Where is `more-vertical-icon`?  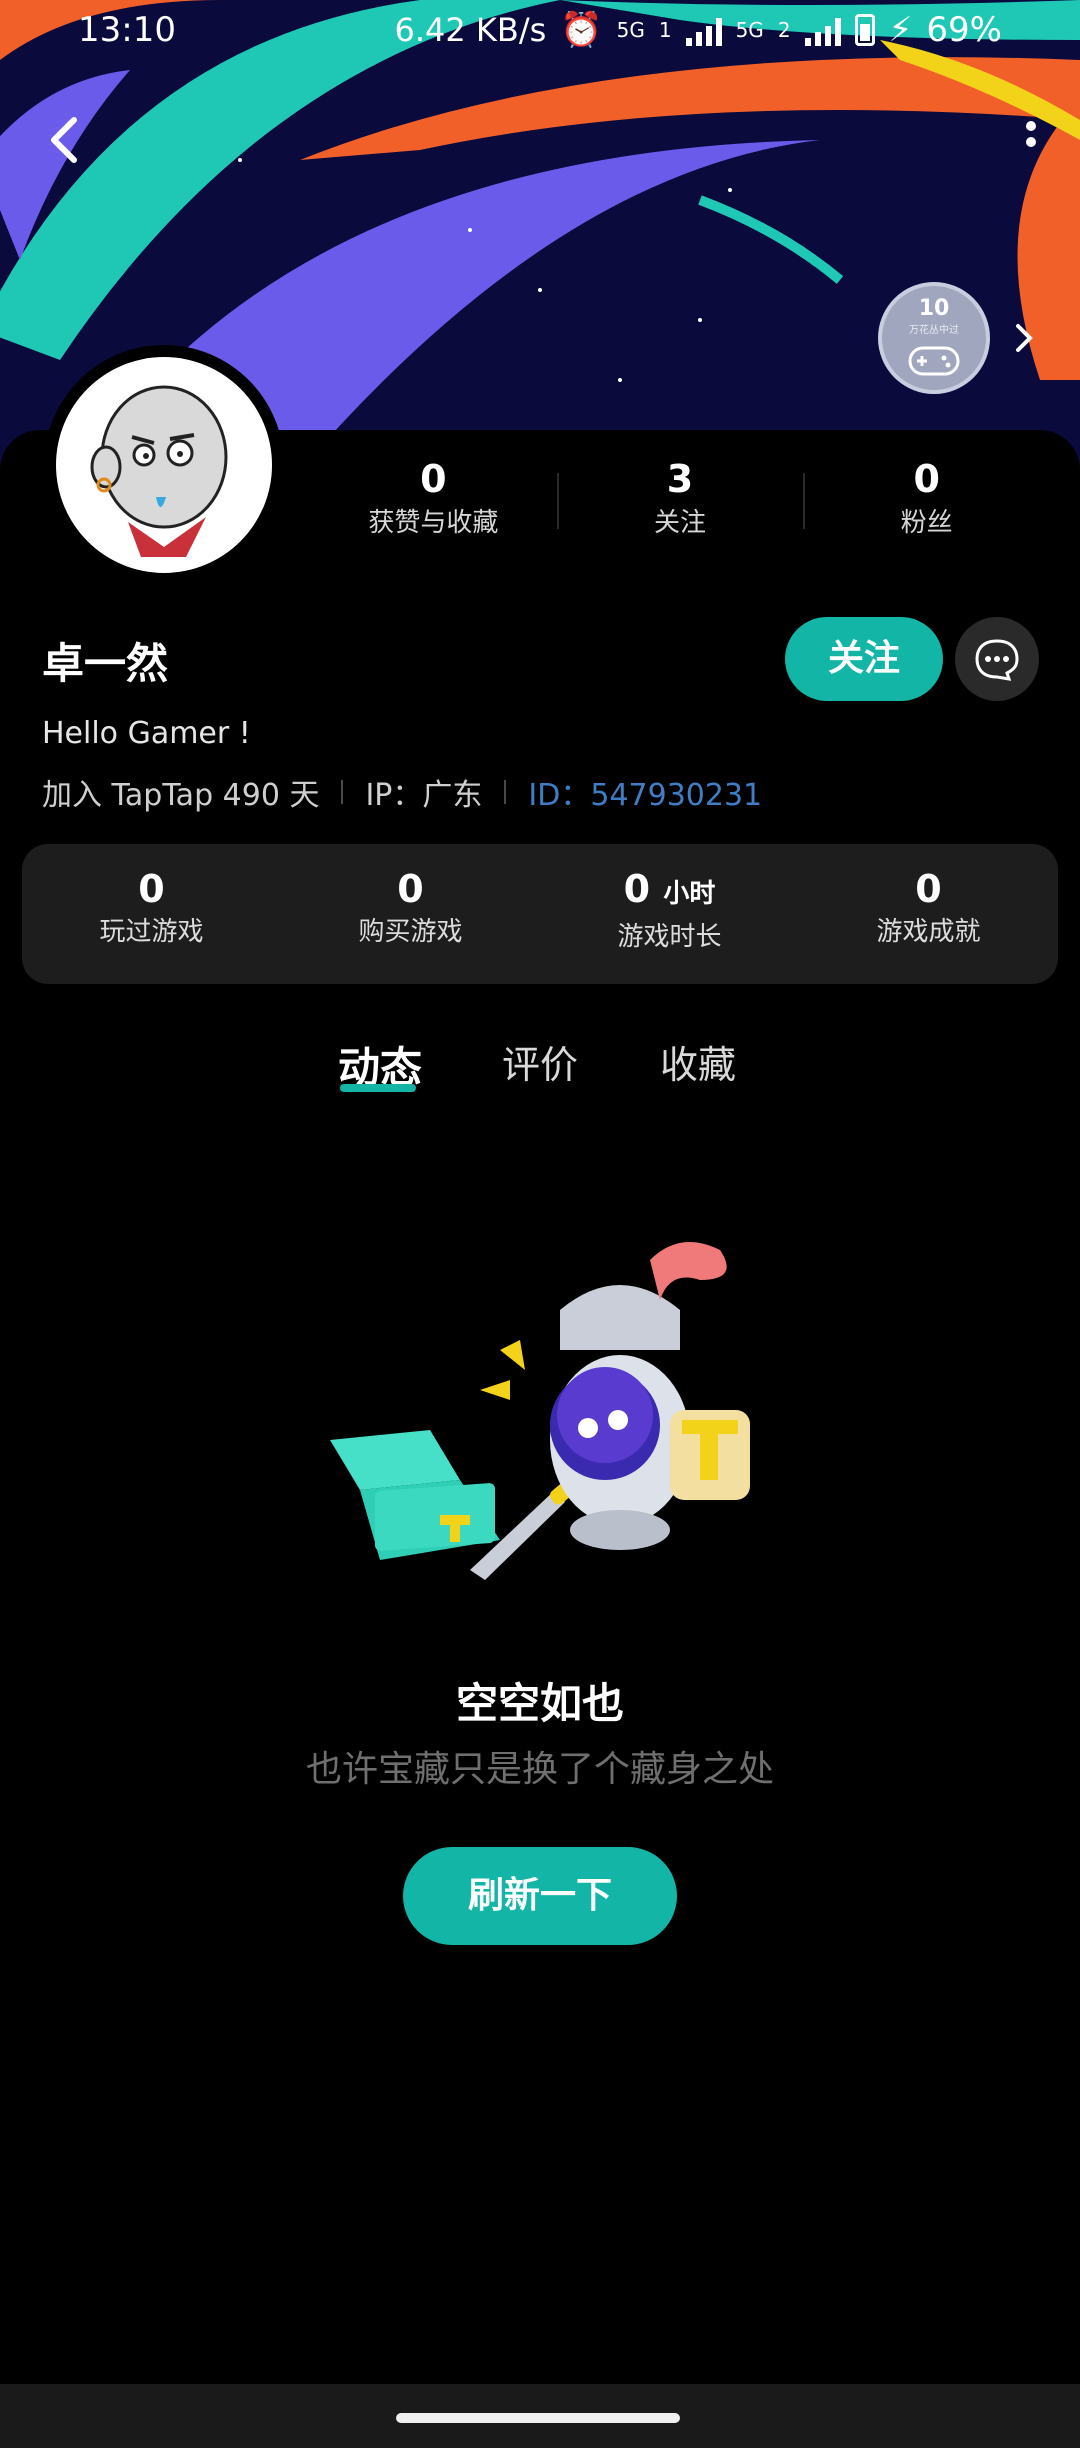
more-vertical-icon is located at coordinates (1031, 134).